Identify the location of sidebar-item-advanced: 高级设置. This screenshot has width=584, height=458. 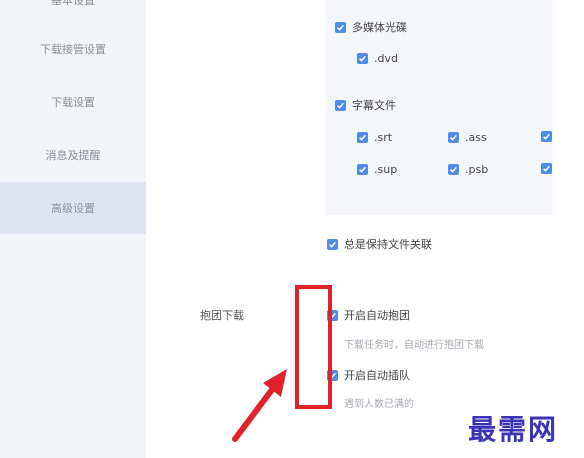
(73, 208).